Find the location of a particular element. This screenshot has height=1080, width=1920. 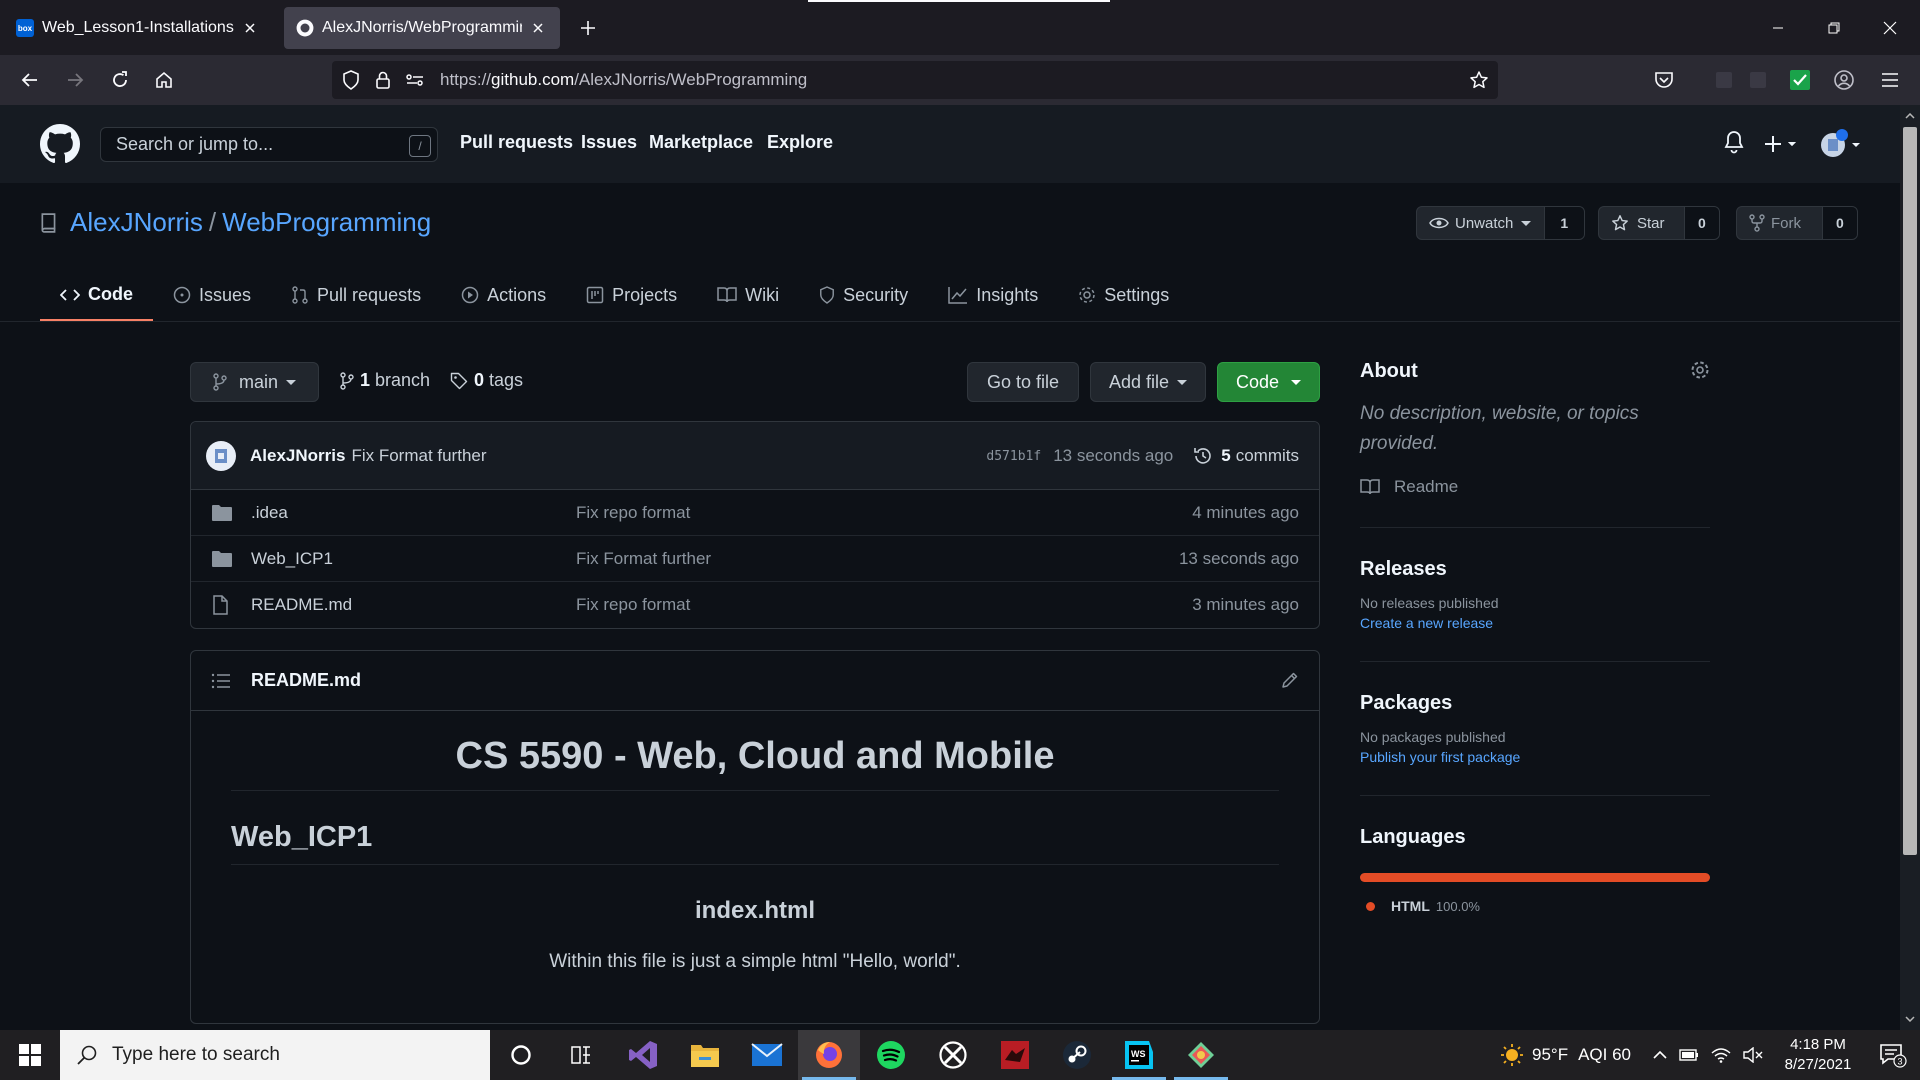

star-count: 0 is located at coordinates (1701, 223).